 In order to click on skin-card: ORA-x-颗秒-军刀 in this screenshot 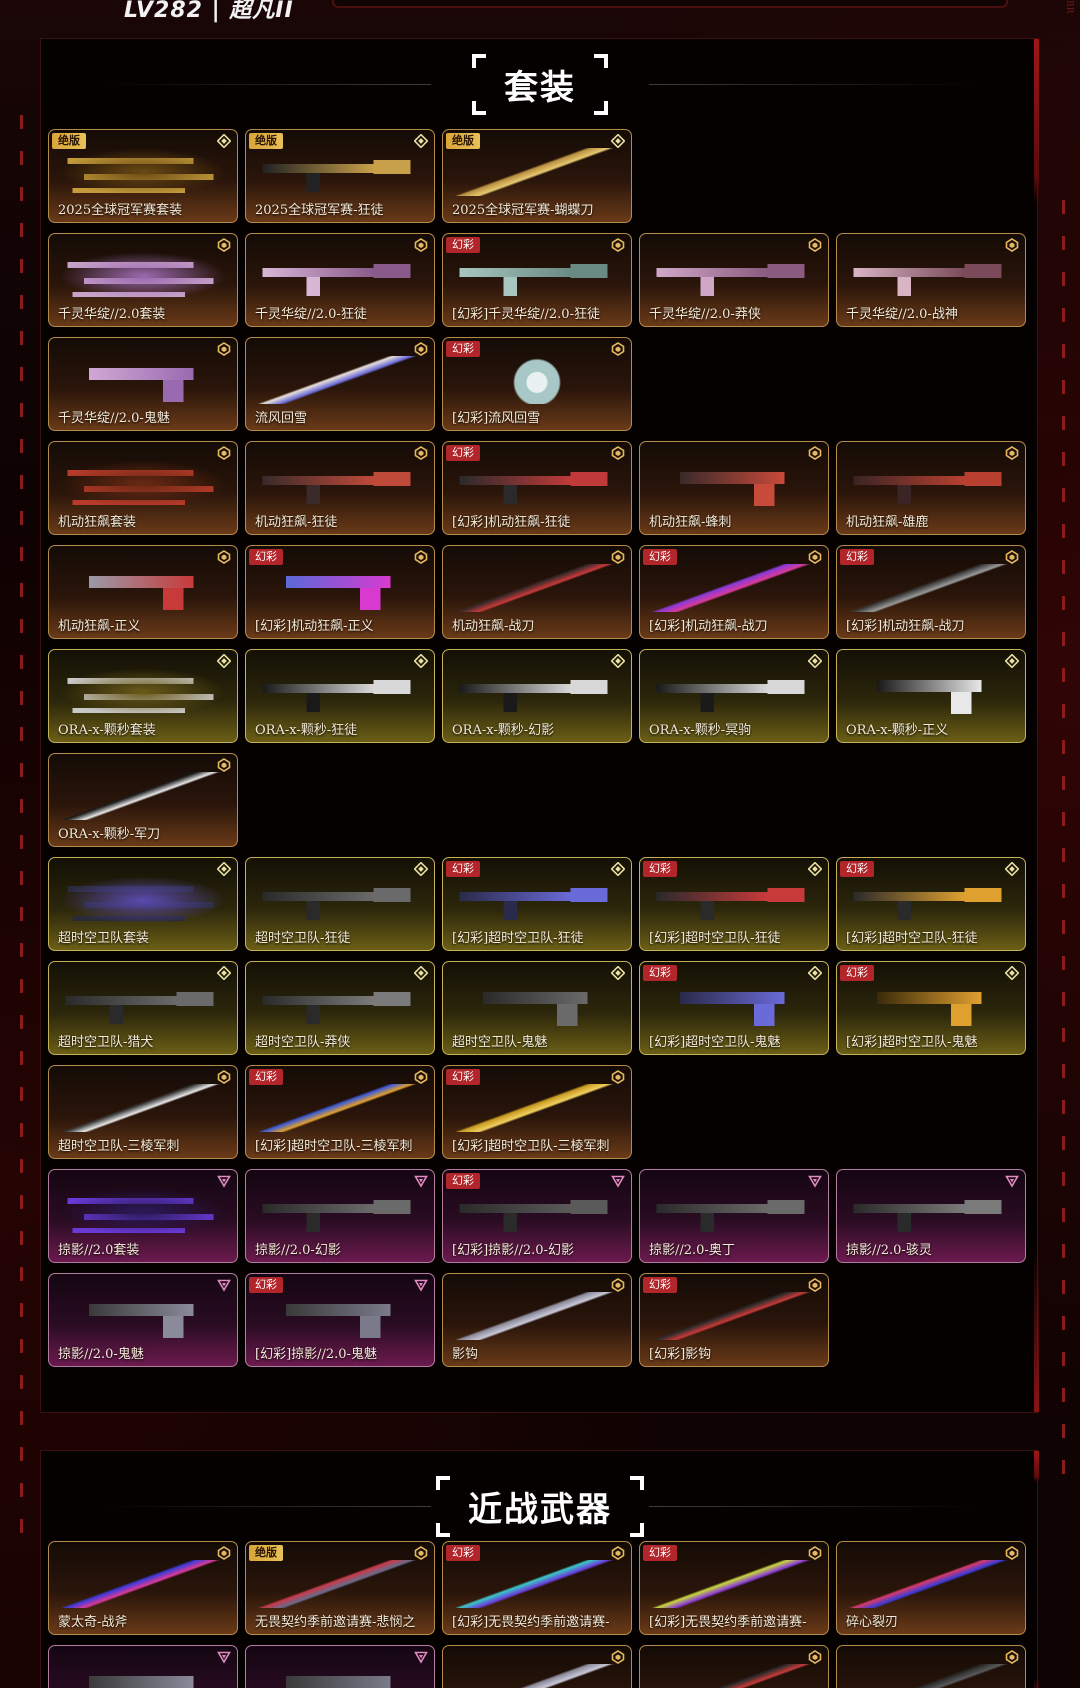, I will do `click(143, 800)`.